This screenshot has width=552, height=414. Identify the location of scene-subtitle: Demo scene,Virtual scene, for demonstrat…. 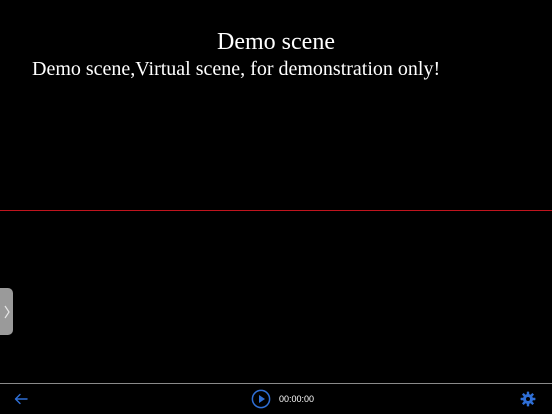
(236, 69).